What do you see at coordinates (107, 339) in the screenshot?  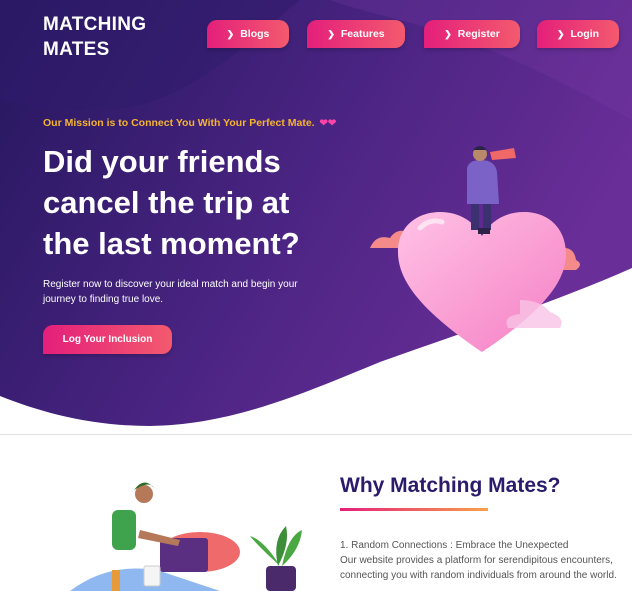 I see `log-inclusion-button: Log Your Inclusion` at bounding box center [107, 339].